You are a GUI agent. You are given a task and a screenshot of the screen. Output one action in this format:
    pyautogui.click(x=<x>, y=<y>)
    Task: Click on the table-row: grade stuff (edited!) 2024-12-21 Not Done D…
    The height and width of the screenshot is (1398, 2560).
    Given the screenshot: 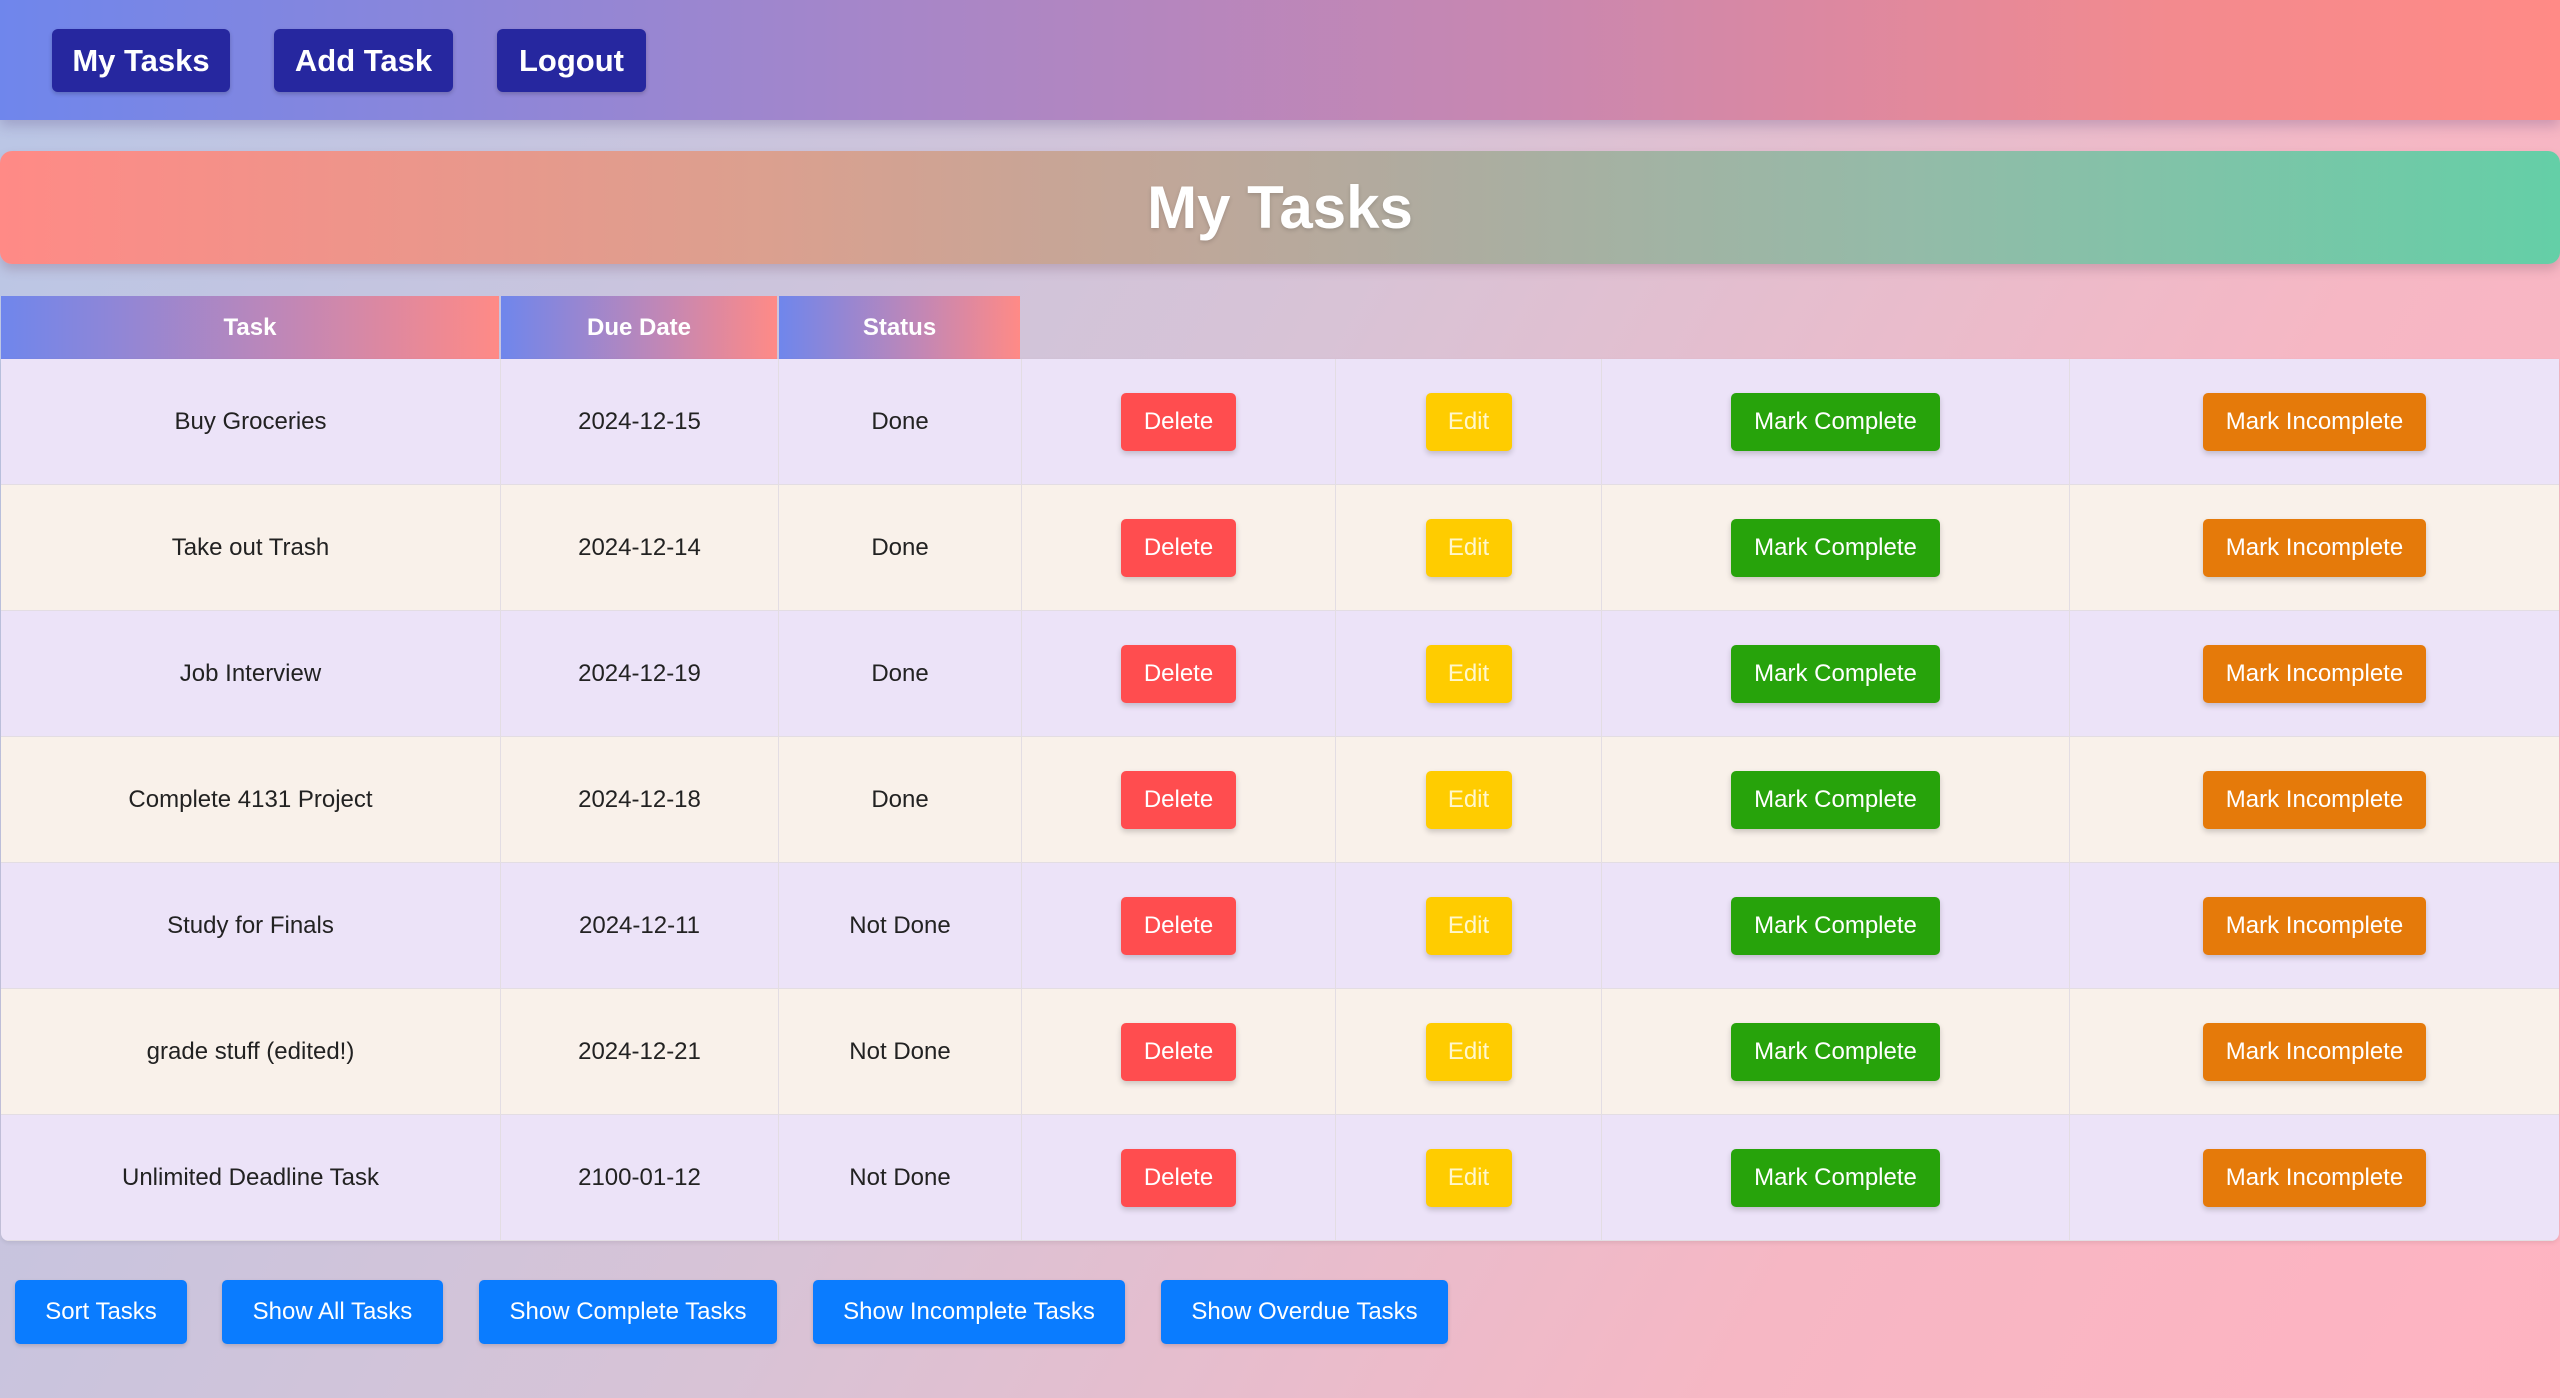 What is the action you would take?
    pyautogui.click(x=1280, y=1052)
    